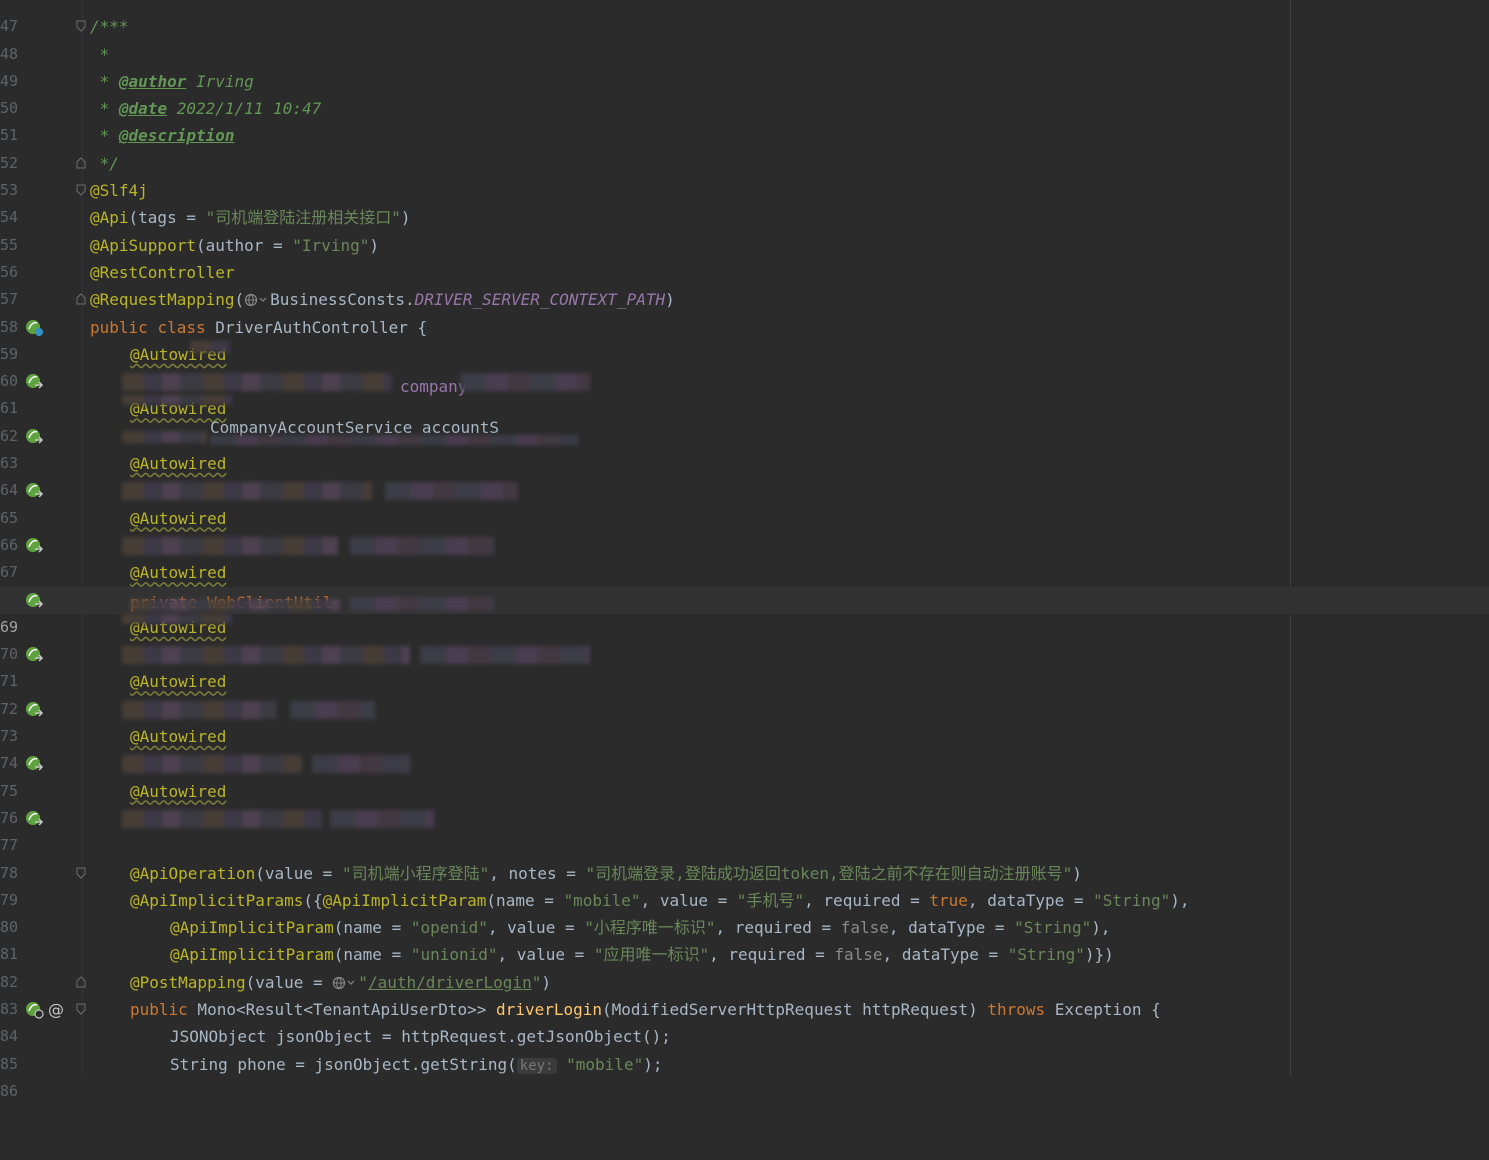 The height and width of the screenshot is (1160, 1489). I want to click on code-line: 74 @Autowired, so click(744, 747).